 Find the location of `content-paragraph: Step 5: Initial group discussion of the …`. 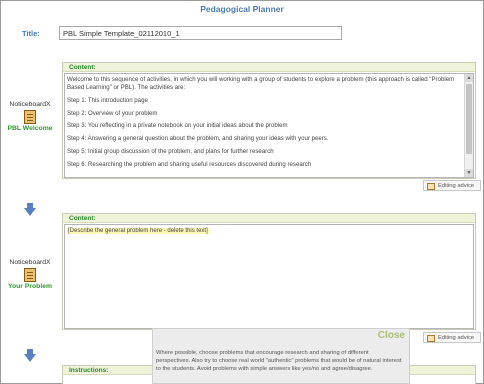

content-paragraph: Step 5: Initial group discussion of the … is located at coordinates (170, 151).